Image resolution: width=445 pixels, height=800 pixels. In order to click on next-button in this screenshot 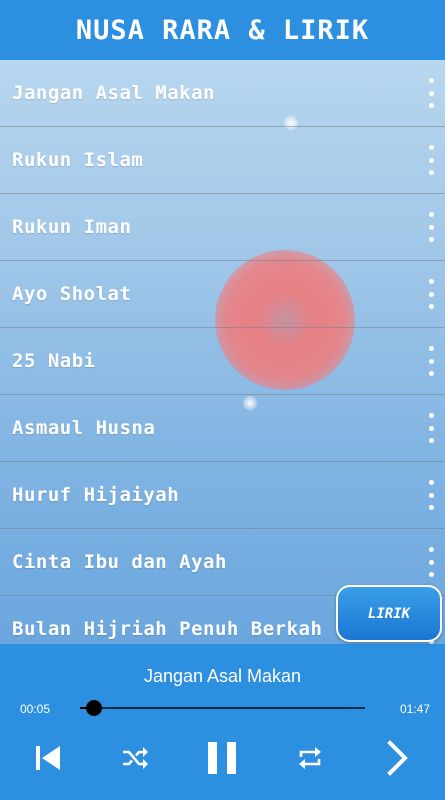, I will do `click(398, 758)`.